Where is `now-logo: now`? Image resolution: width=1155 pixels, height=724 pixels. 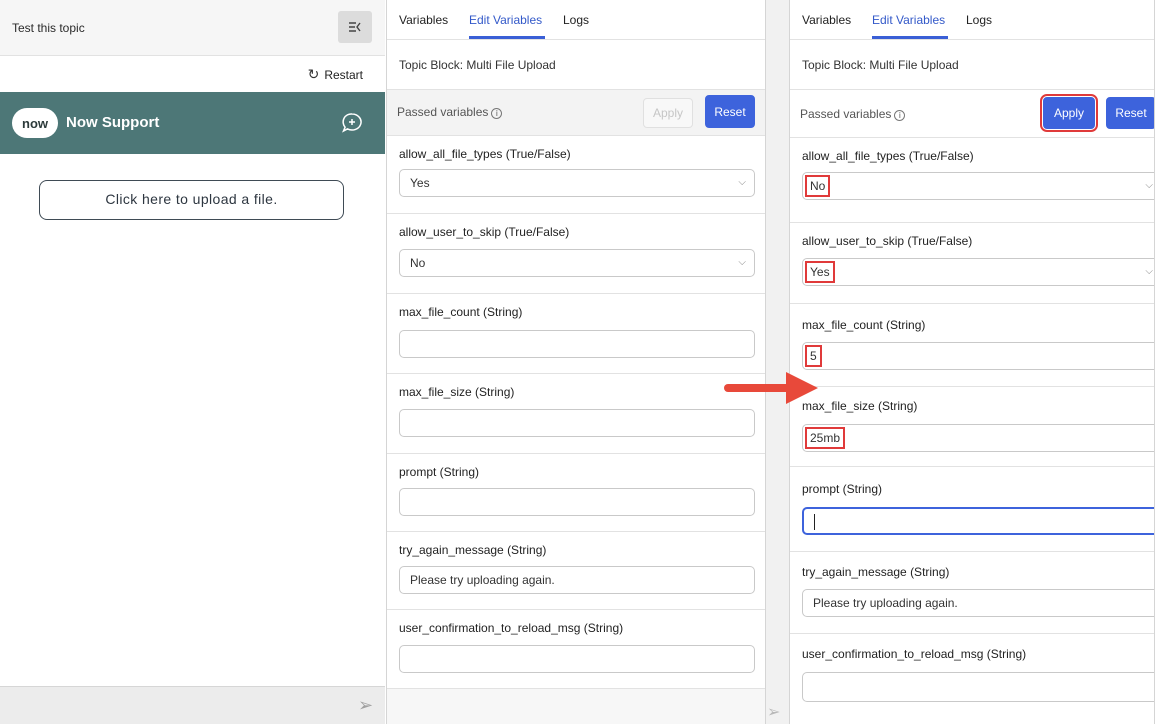
now-logo: now is located at coordinates (35, 123).